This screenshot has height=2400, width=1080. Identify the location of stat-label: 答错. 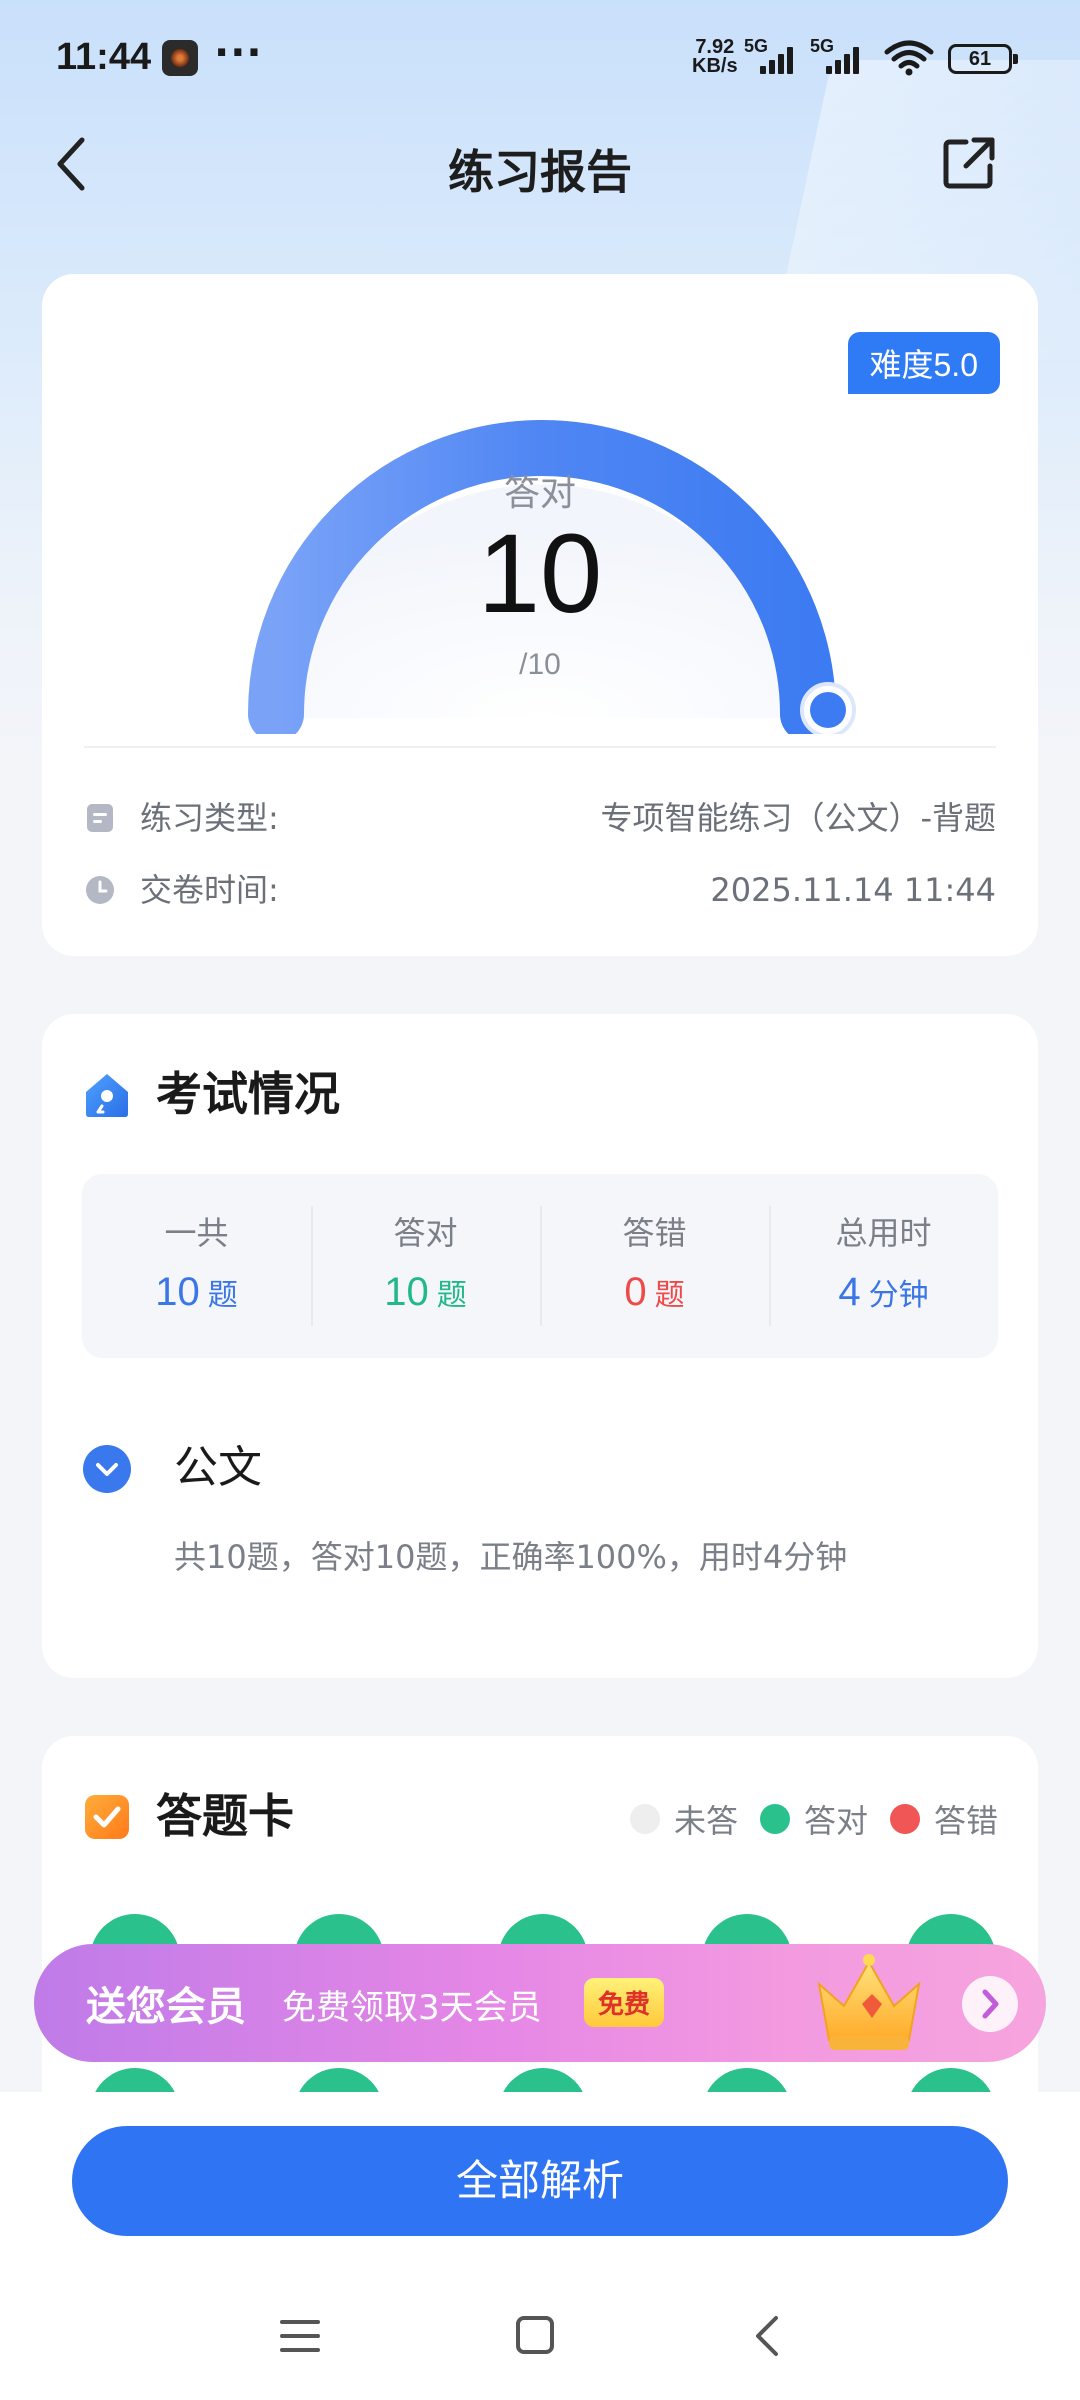
(654, 1233).